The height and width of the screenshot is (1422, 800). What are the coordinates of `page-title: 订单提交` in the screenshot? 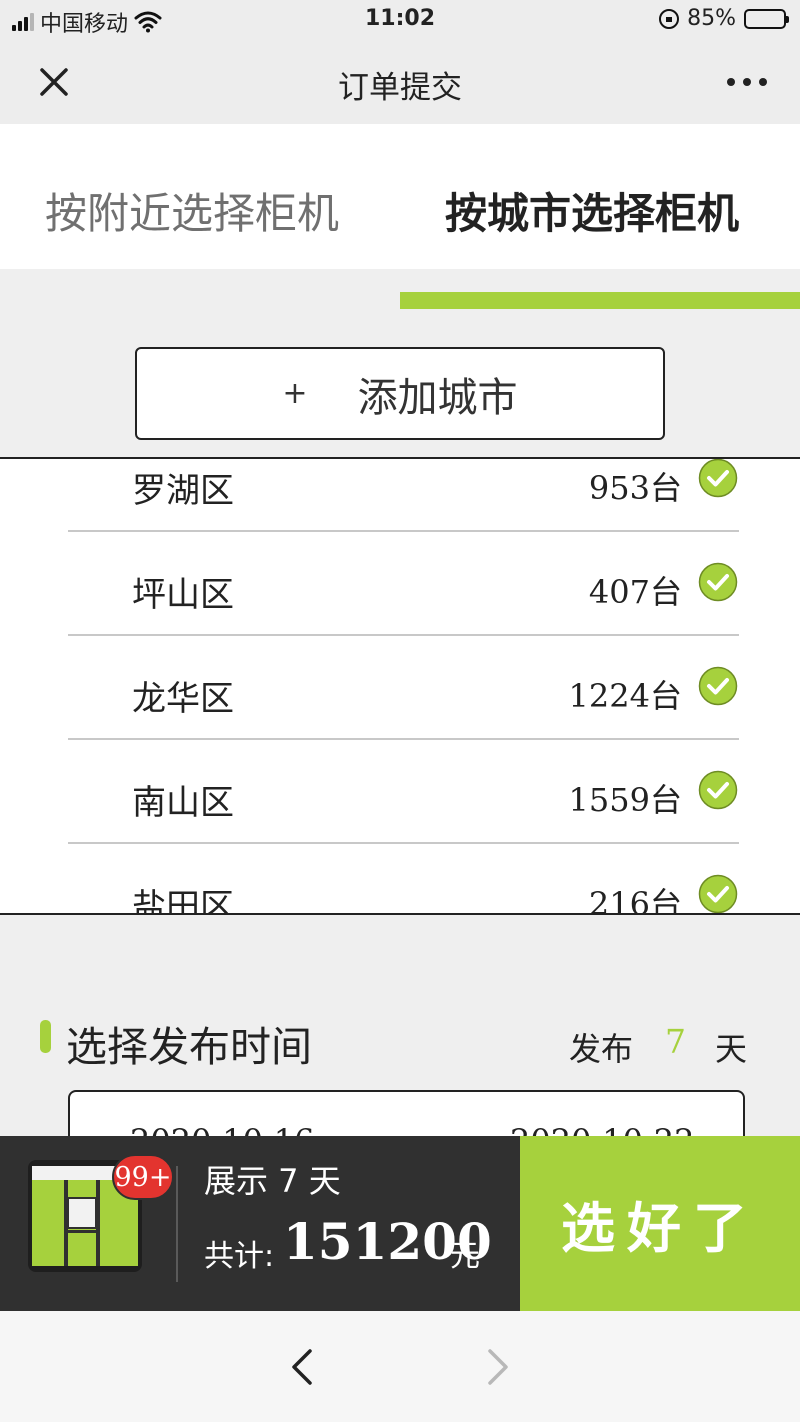 It's located at (400, 88).